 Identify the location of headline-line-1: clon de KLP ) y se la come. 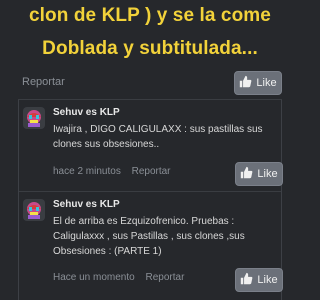
(150, 15).